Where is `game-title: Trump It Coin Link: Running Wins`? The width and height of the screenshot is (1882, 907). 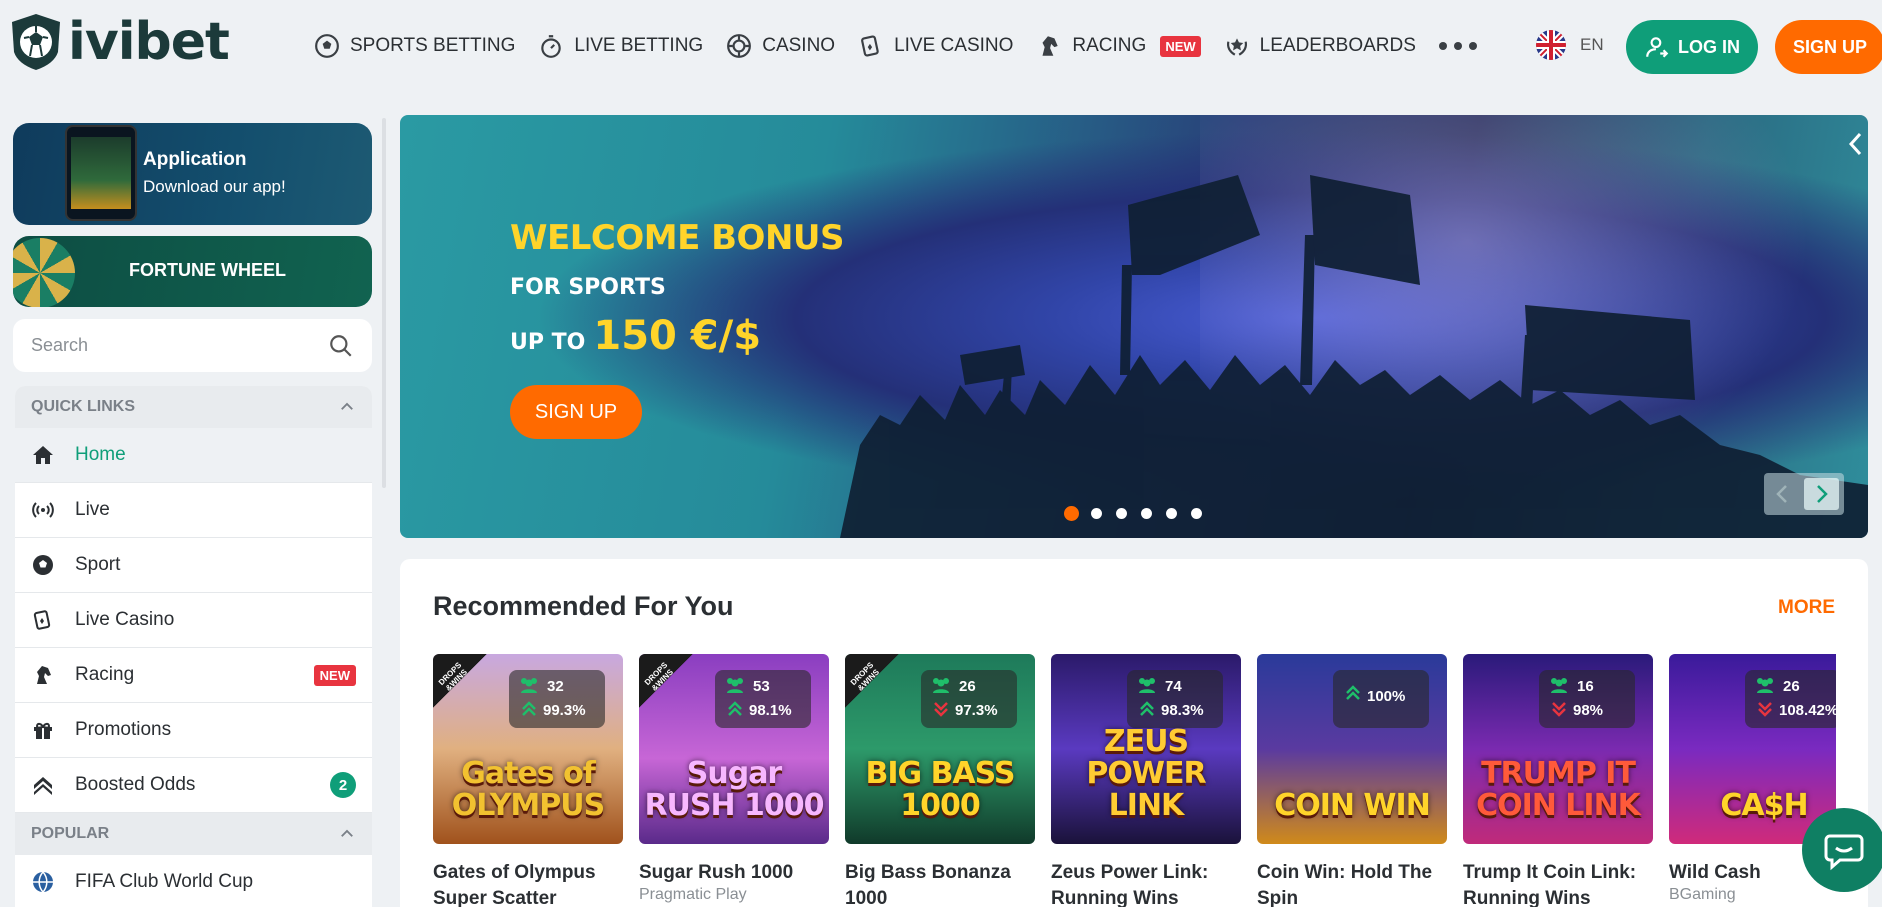
game-title: Trump It Coin Link: Running Wins is located at coordinates (1558, 883).